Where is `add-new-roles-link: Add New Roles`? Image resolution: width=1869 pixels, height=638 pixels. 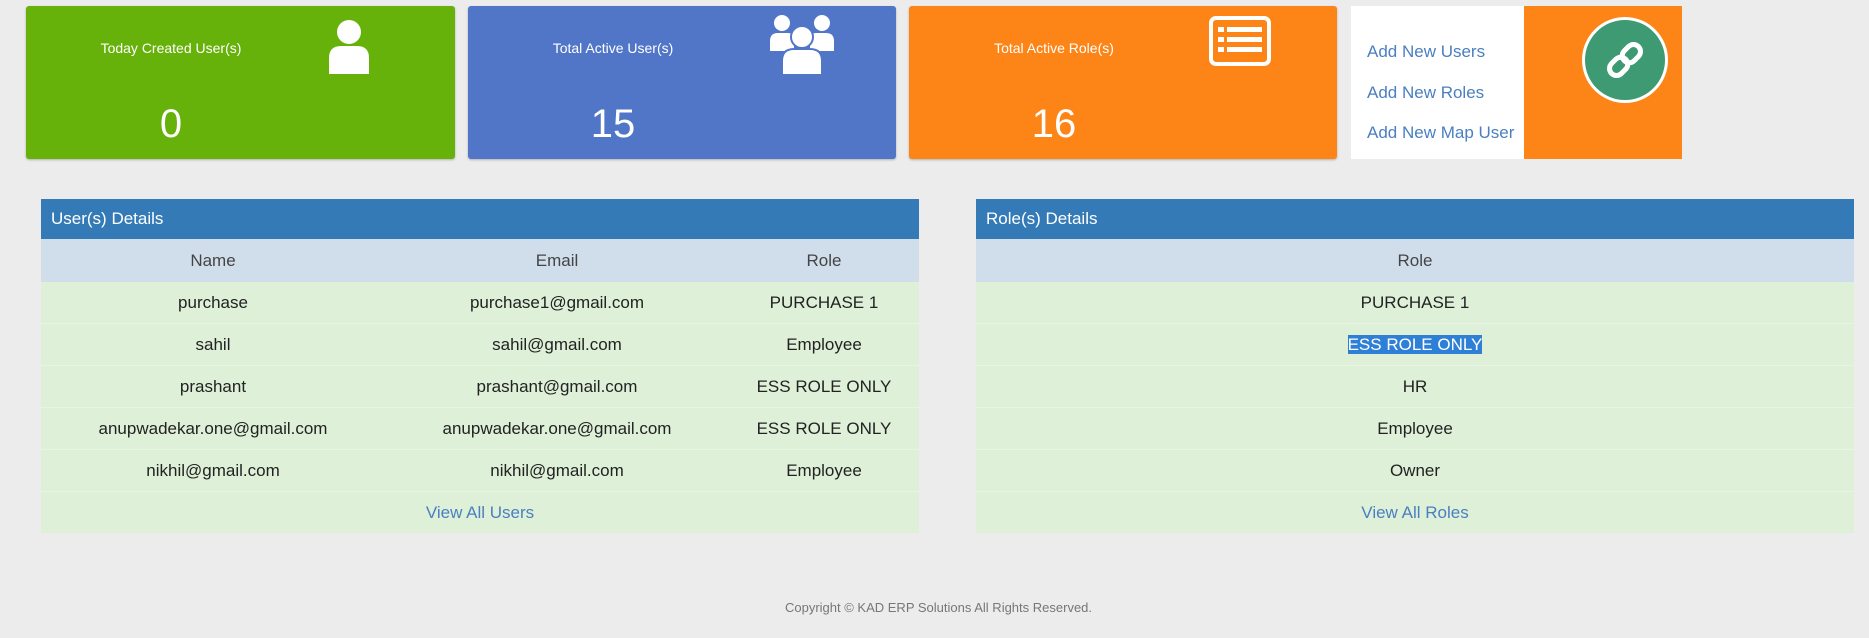 add-new-roles-link: Add New Roles is located at coordinates (1425, 93).